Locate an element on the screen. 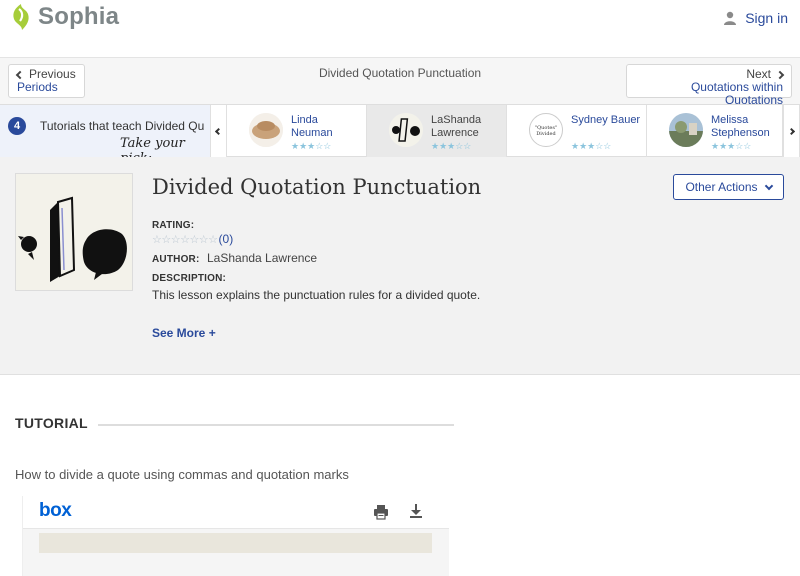 The height and width of the screenshot is (576, 800). rating-widget: ☆☆☆☆☆☆☆ (0) is located at coordinates (192, 239).